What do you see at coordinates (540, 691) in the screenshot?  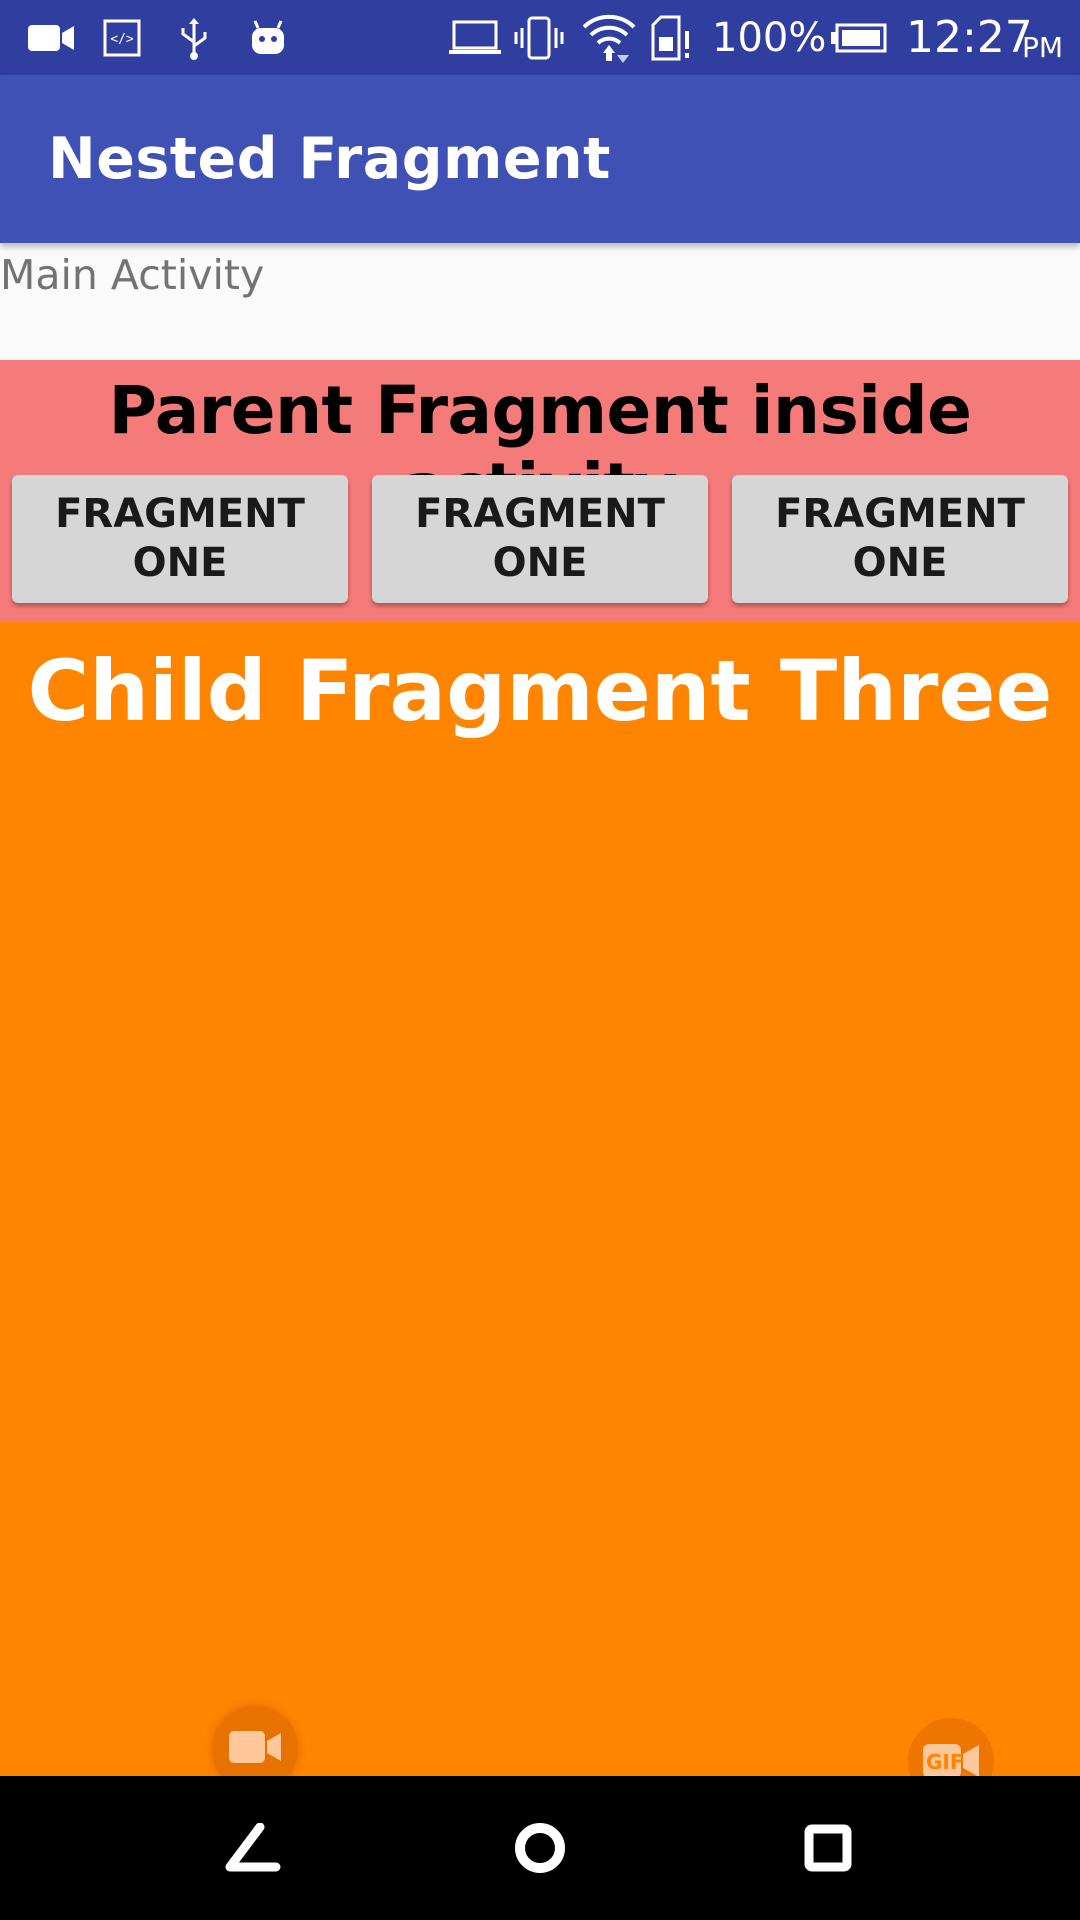 I see `child-fragment-title: Child Fragment Three` at bounding box center [540, 691].